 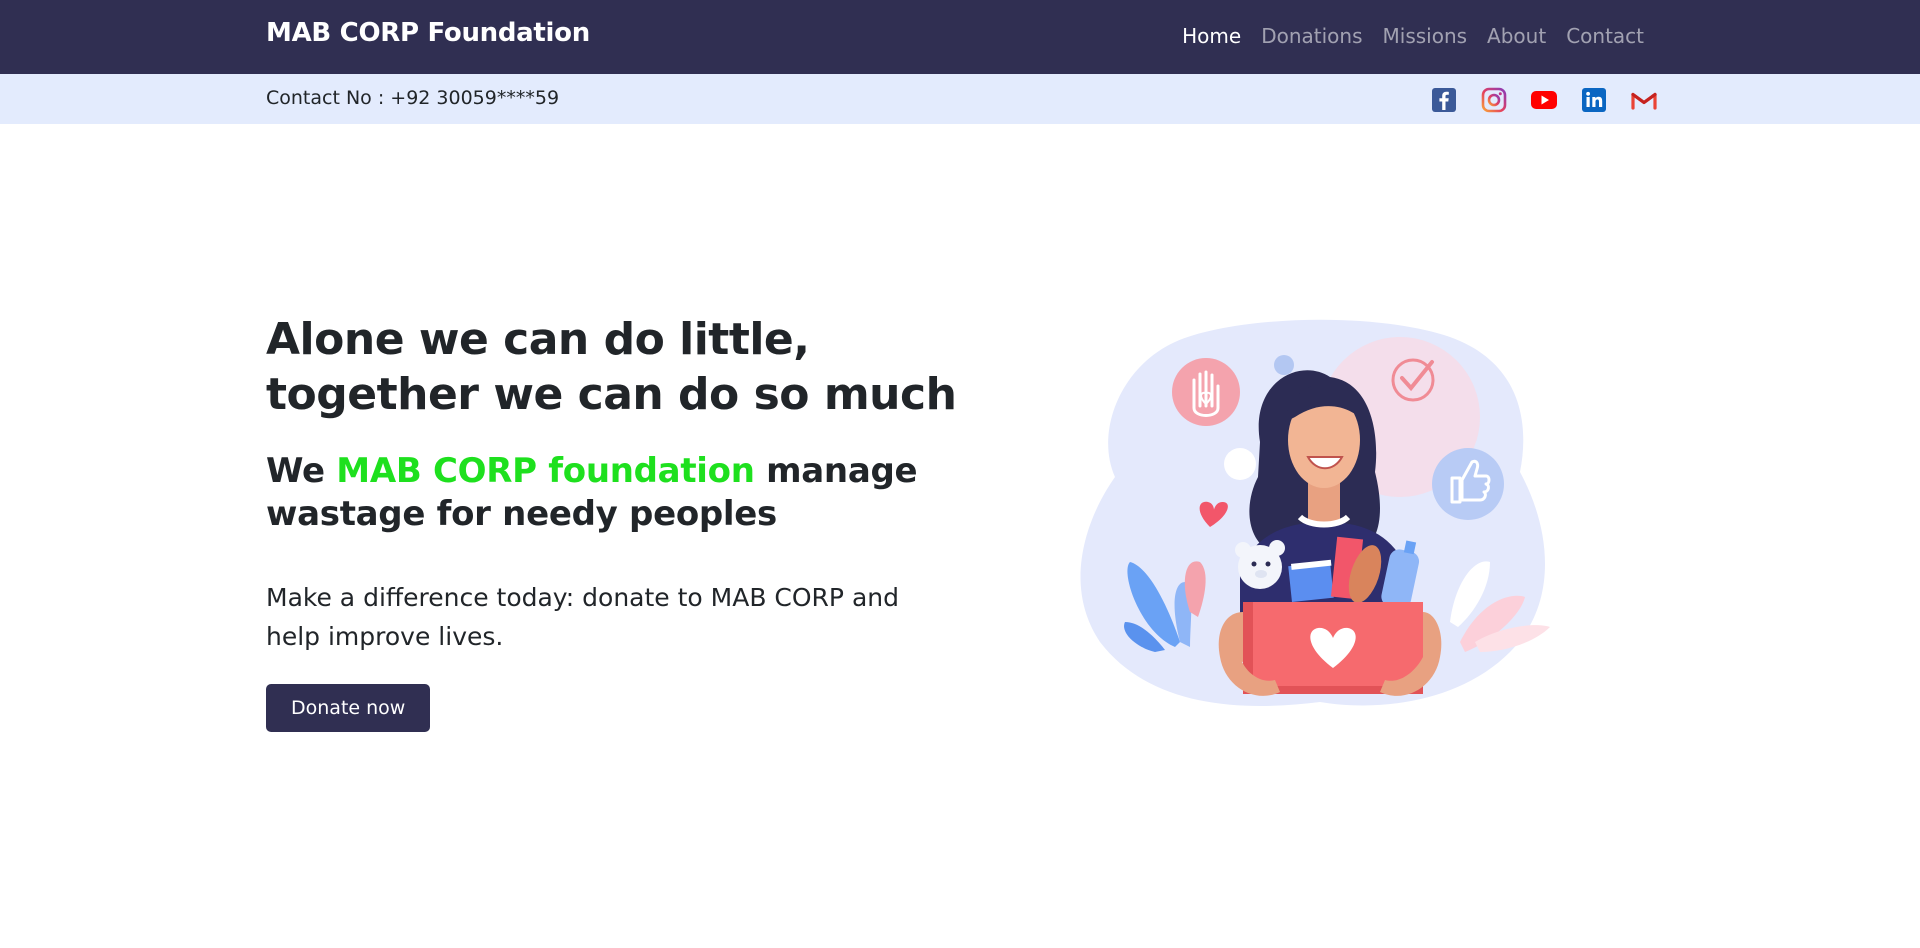 I want to click on nav-link-donations: Donations, so click(x=1311, y=36).